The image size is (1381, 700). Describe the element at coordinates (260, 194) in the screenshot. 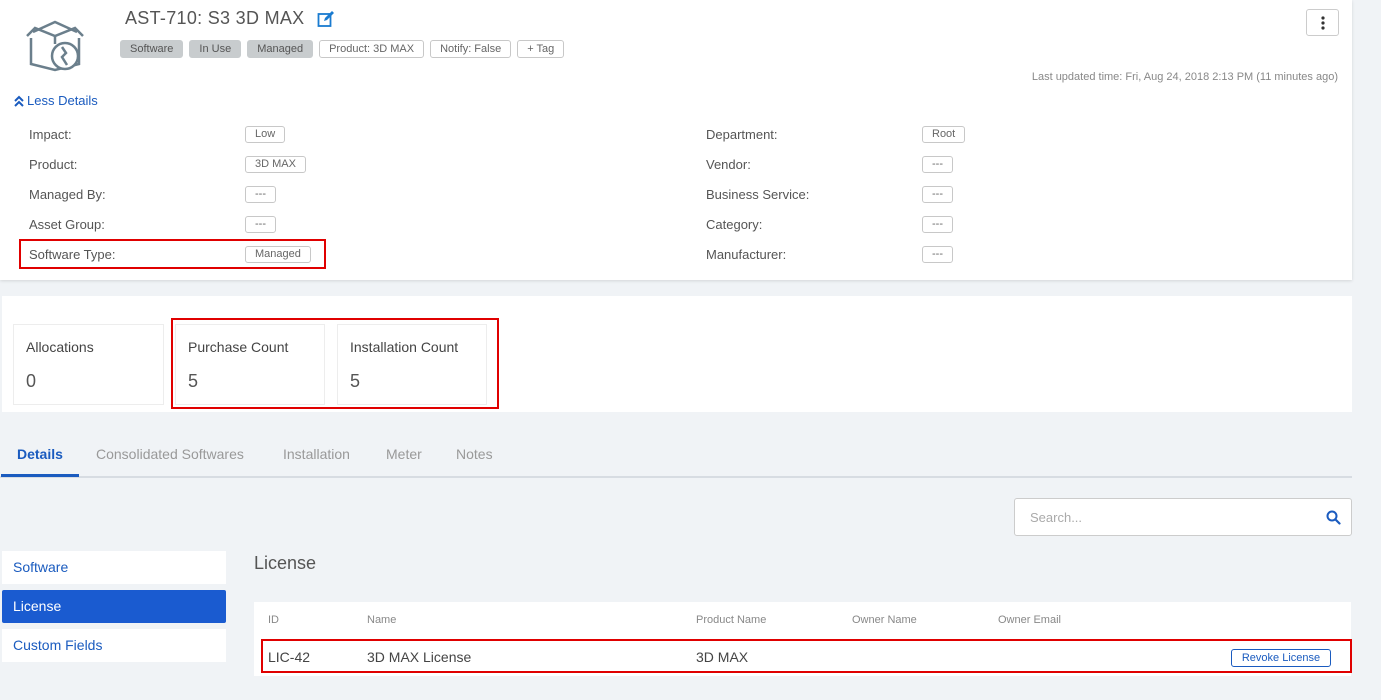

I see `managed-by-value: ---` at that location.